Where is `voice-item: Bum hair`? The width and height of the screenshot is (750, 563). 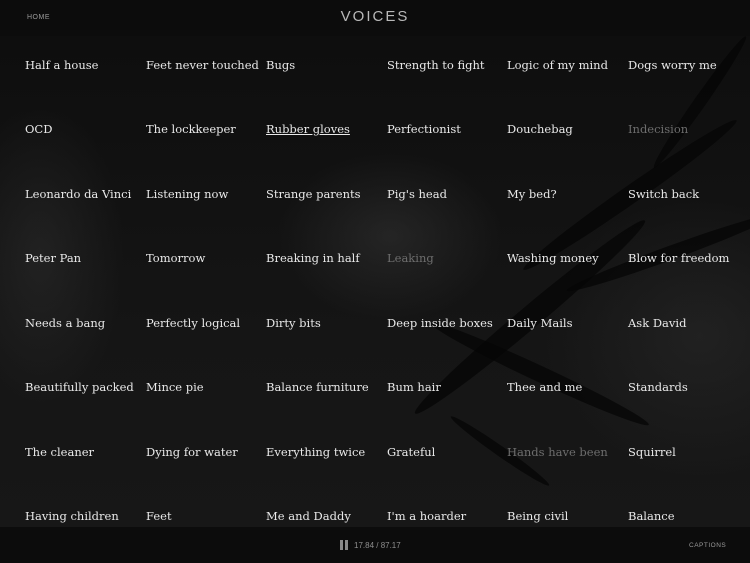 voice-item: Bum hair is located at coordinates (414, 387).